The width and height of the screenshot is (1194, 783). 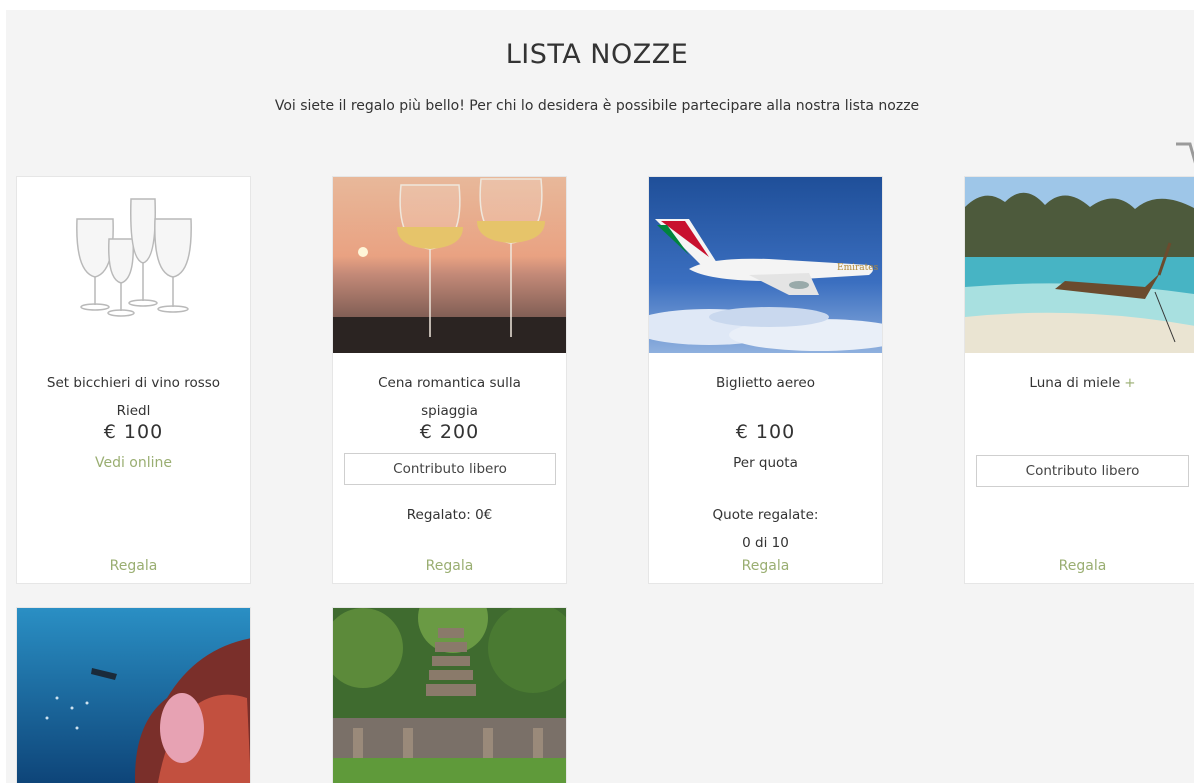 What do you see at coordinates (597, 54) in the screenshot?
I see `page-title: LISTA NOZZE` at bounding box center [597, 54].